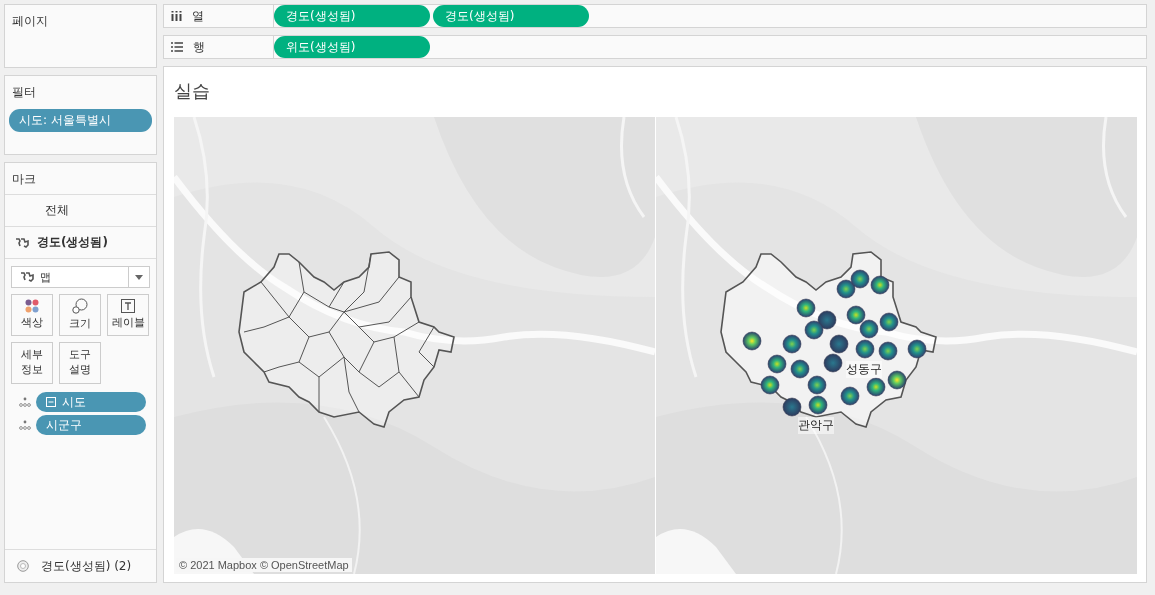 The width and height of the screenshot is (1155, 595). What do you see at coordinates (864, 369) in the screenshot?
I see `map-mark-label: 성동구` at bounding box center [864, 369].